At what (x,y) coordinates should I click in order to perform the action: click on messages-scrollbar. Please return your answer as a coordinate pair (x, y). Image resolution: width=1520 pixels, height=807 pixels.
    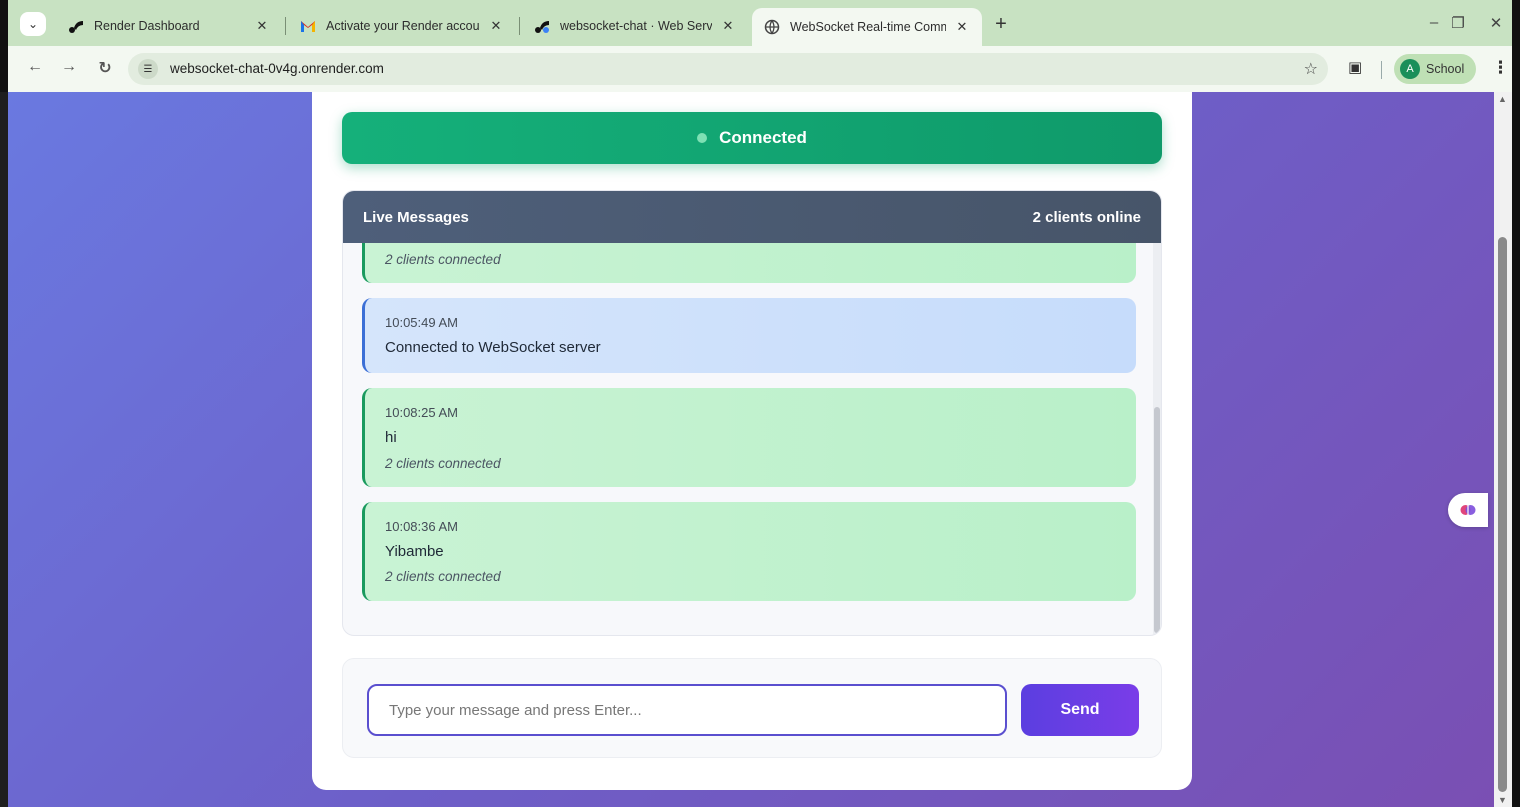
    Looking at the image, I should click on (1157, 439).